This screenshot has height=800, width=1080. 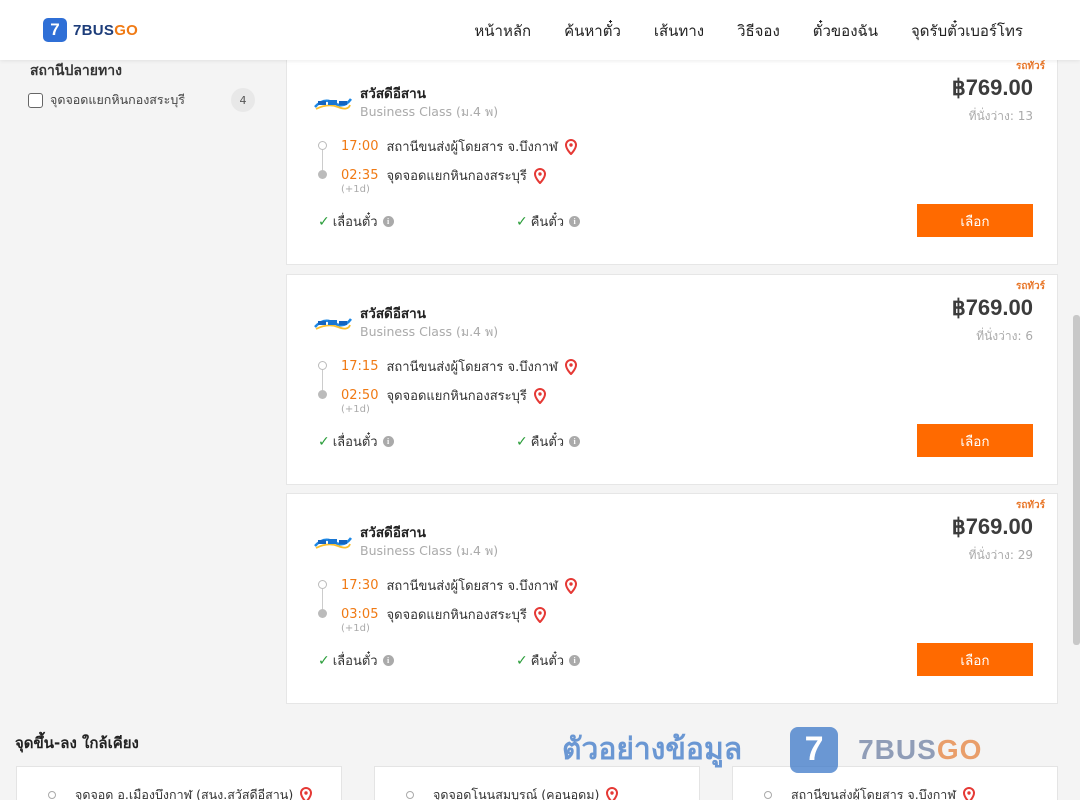 What do you see at coordinates (35, 100) in the screenshot?
I see `destination-filter-checkbox` at bounding box center [35, 100].